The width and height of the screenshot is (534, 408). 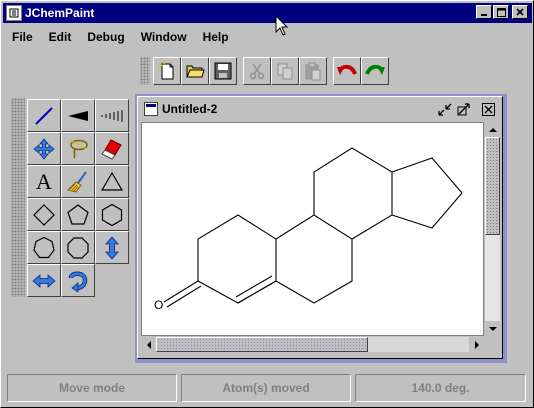 I want to click on scroll-down-icon, so click(x=492, y=328).